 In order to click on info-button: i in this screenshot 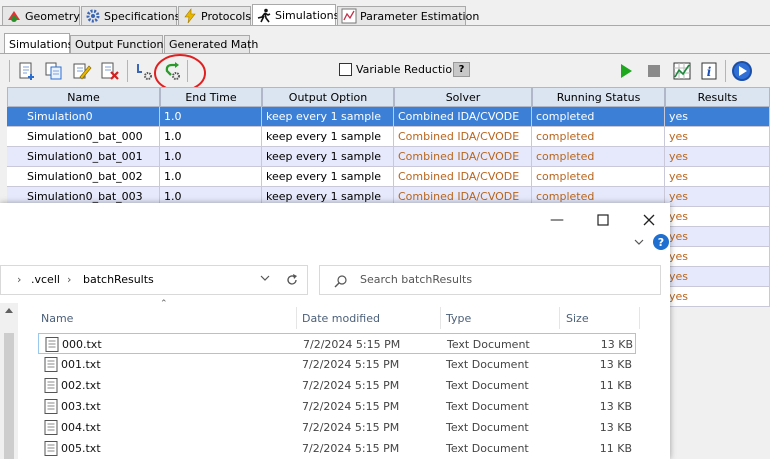, I will do `click(709, 71)`.